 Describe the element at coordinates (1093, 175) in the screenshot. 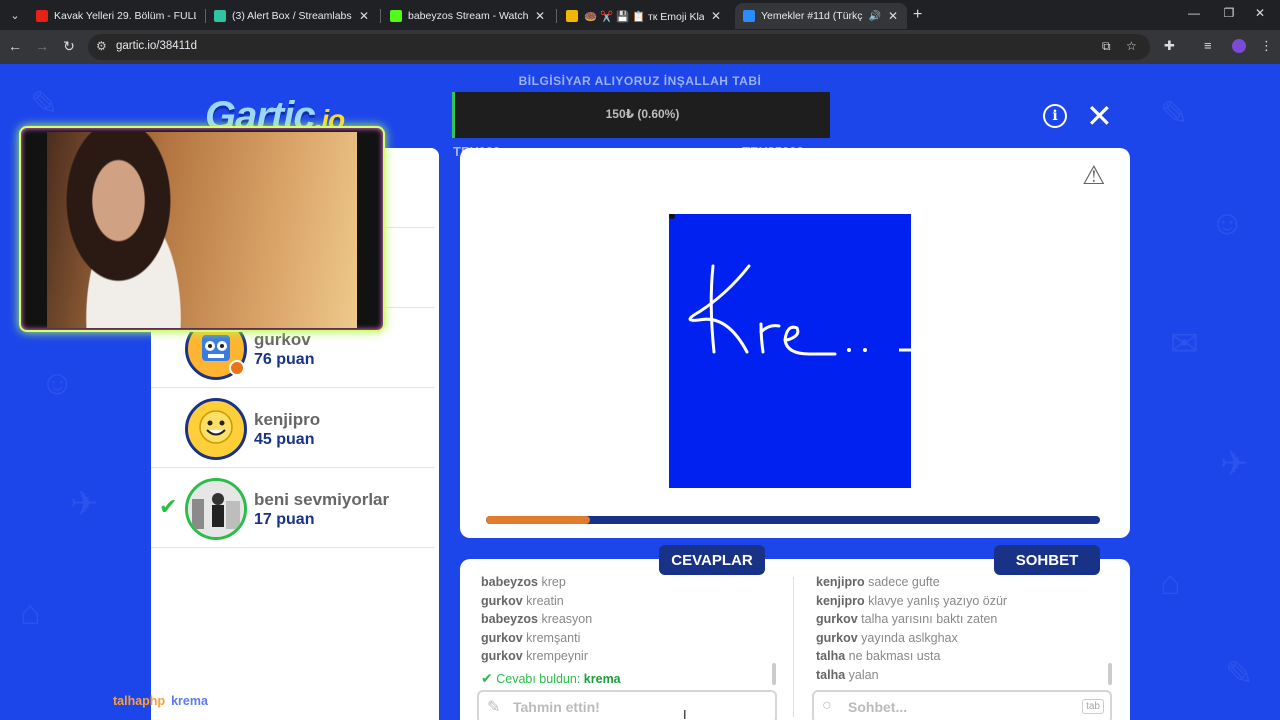

I see `report-warning-icon: ⚠` at that location.